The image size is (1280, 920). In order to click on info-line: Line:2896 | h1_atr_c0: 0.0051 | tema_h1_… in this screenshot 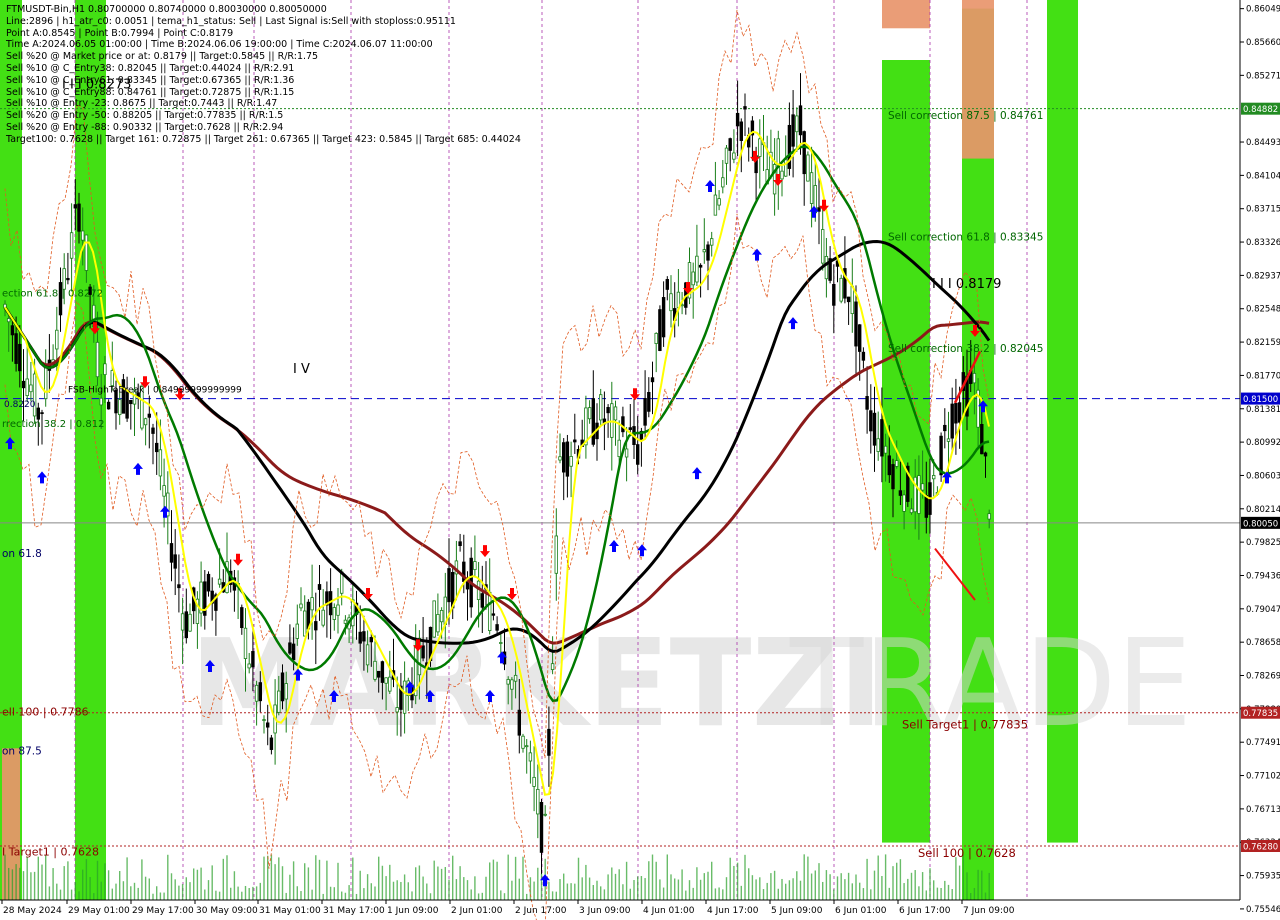, I will do `click(231, 21)`.